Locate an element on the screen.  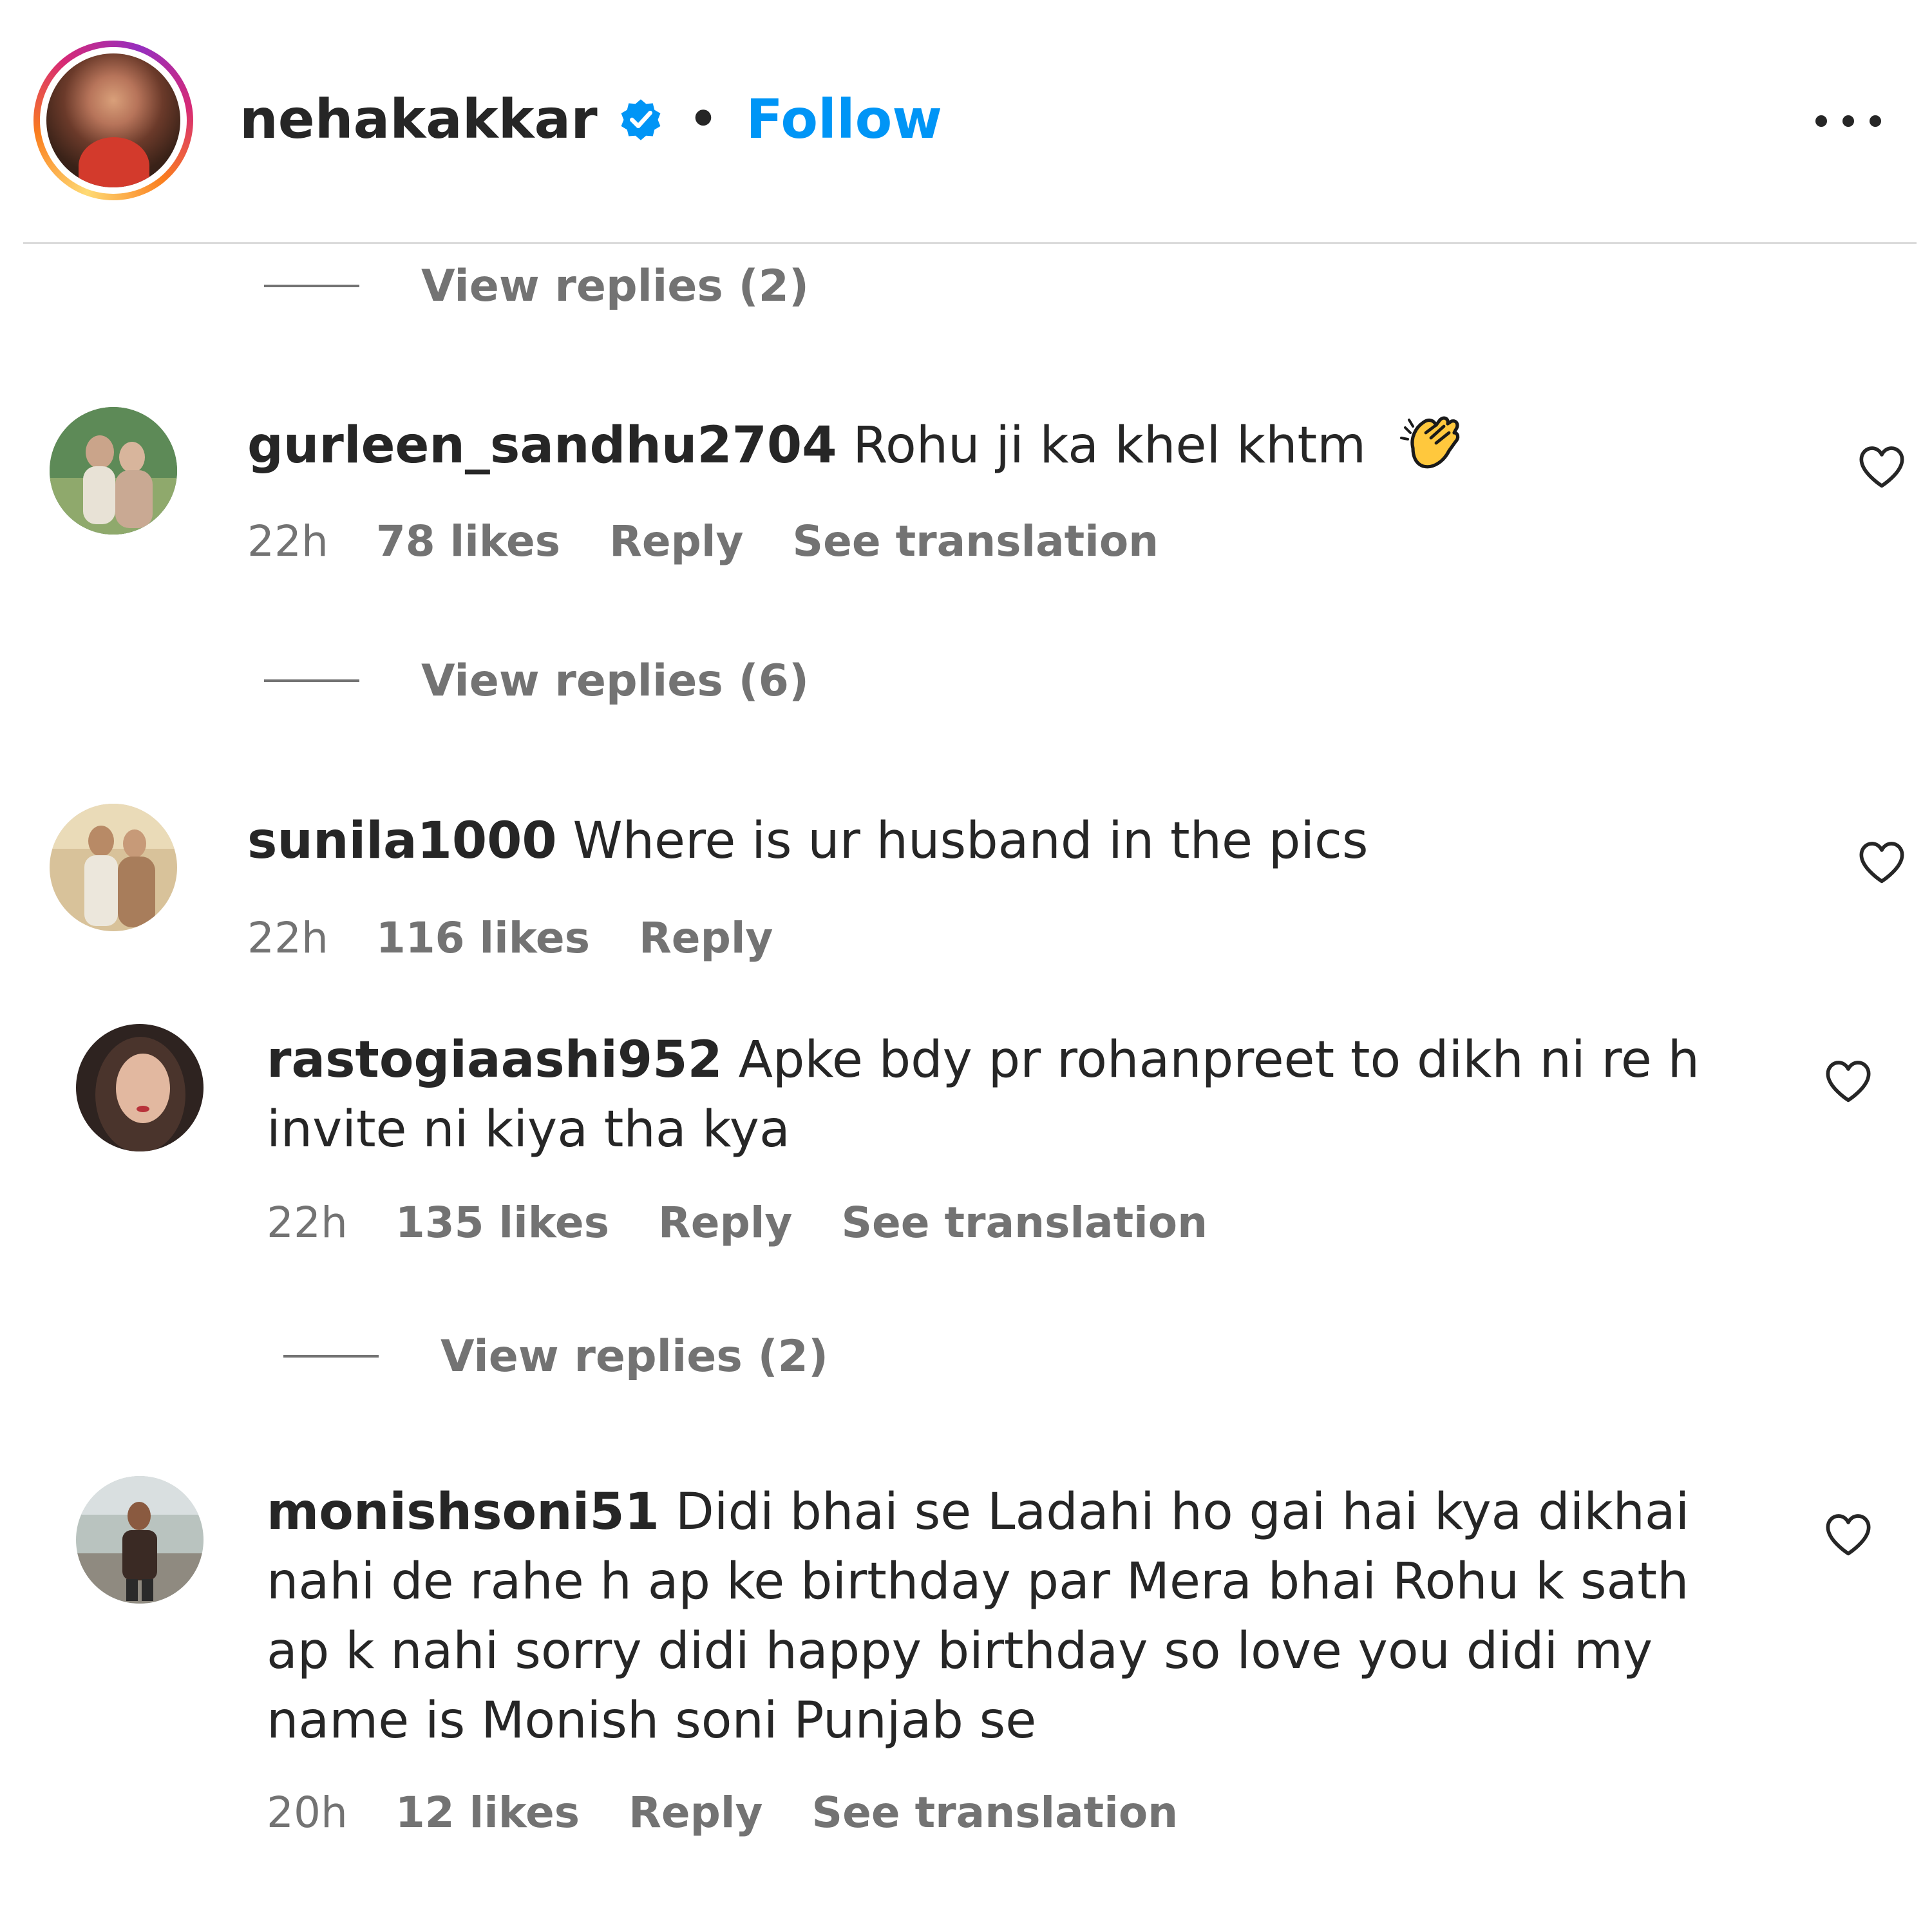
comment-meta: 22h 116 likes Reply is located at coordinates (534, 938).